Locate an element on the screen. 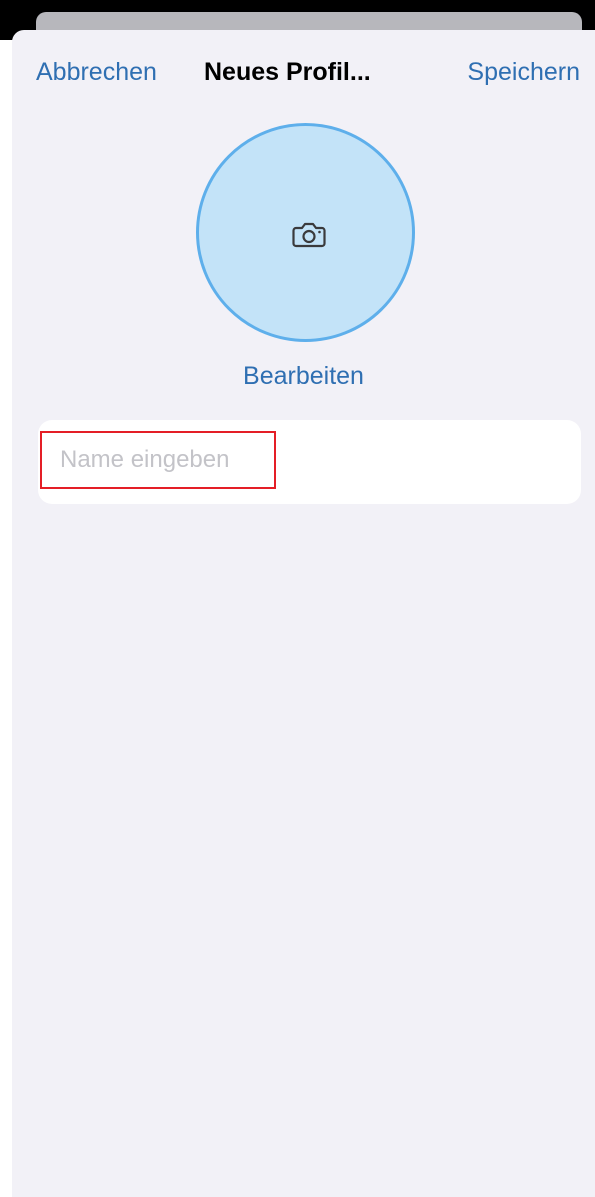 The width and height of the screenshot is (595, 1197). cancel-button: Abbrechen is located at coordinates (96, 72).